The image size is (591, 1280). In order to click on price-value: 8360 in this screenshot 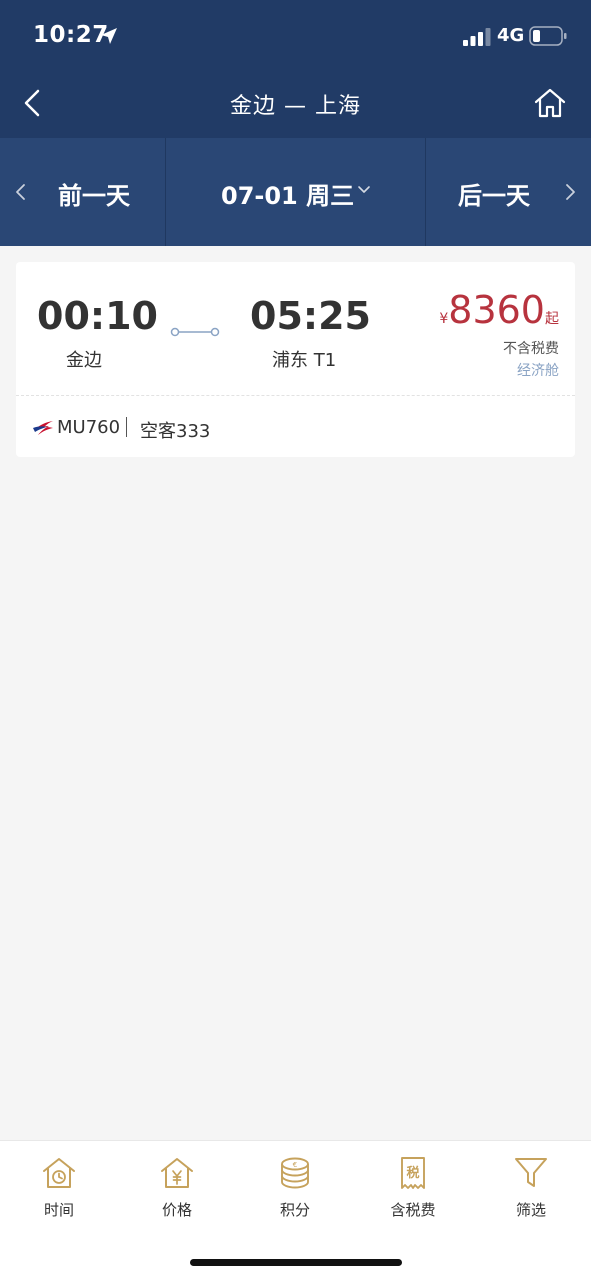, I will do `click(496, 310)`.